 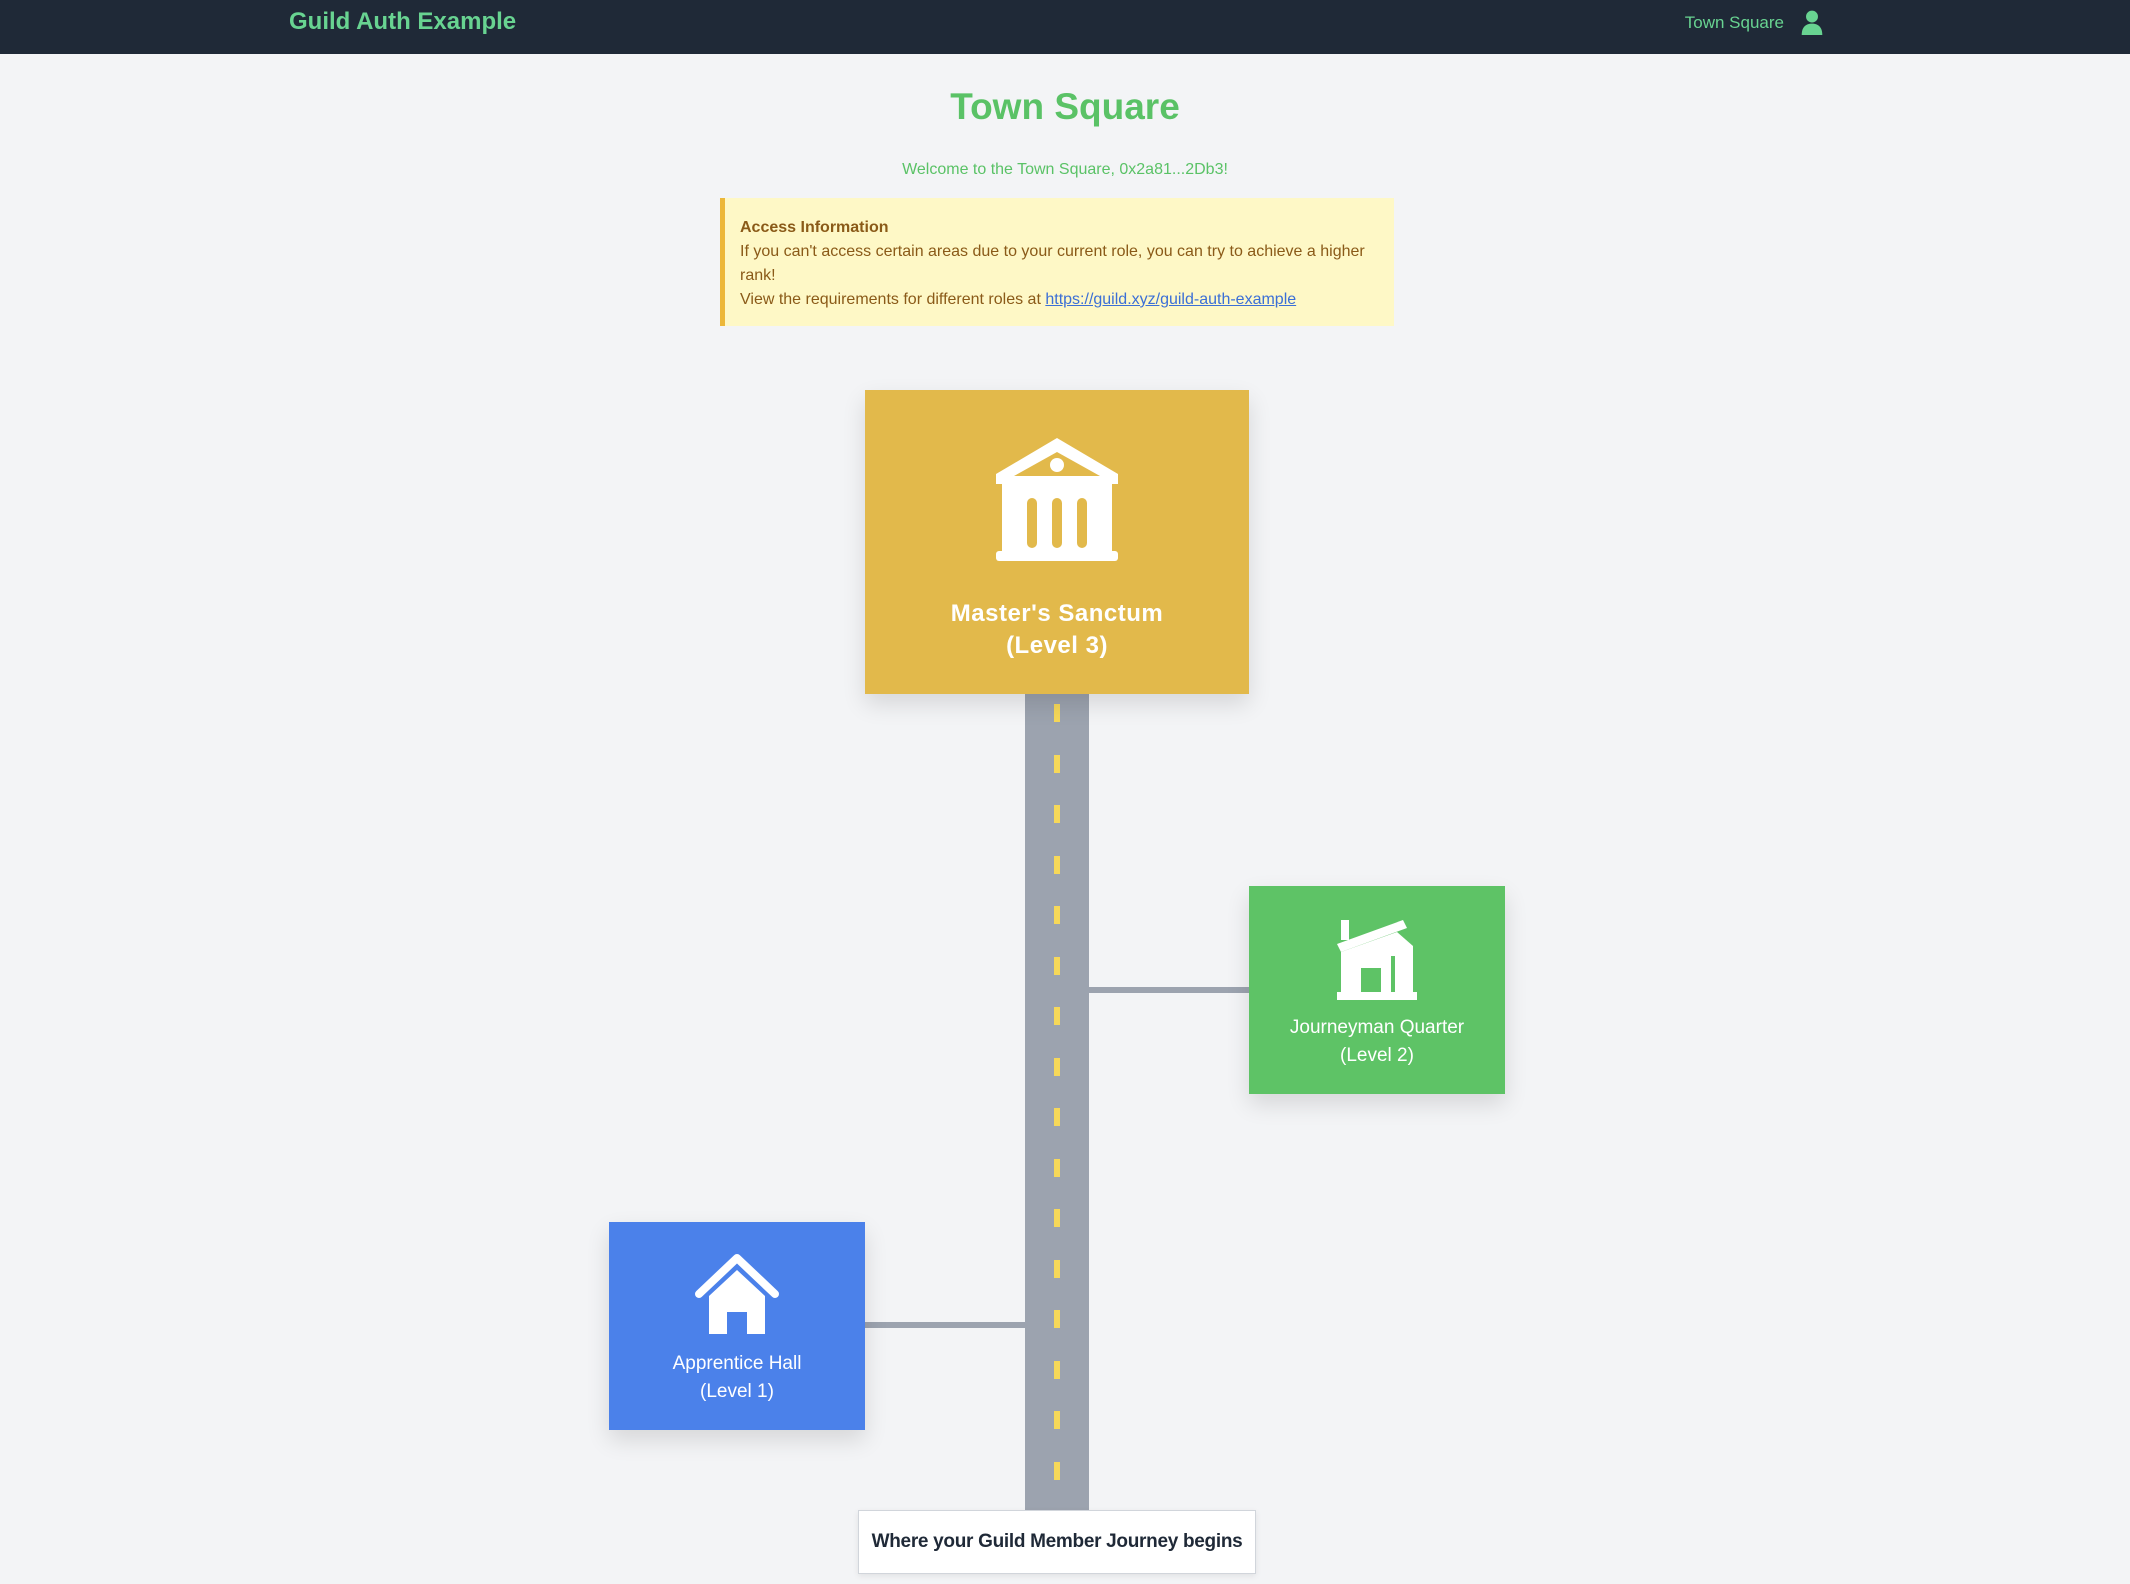 I want to click on masters-sanctum-label: Master's Sanctum (Level 3), so click(x=1057, y=630).